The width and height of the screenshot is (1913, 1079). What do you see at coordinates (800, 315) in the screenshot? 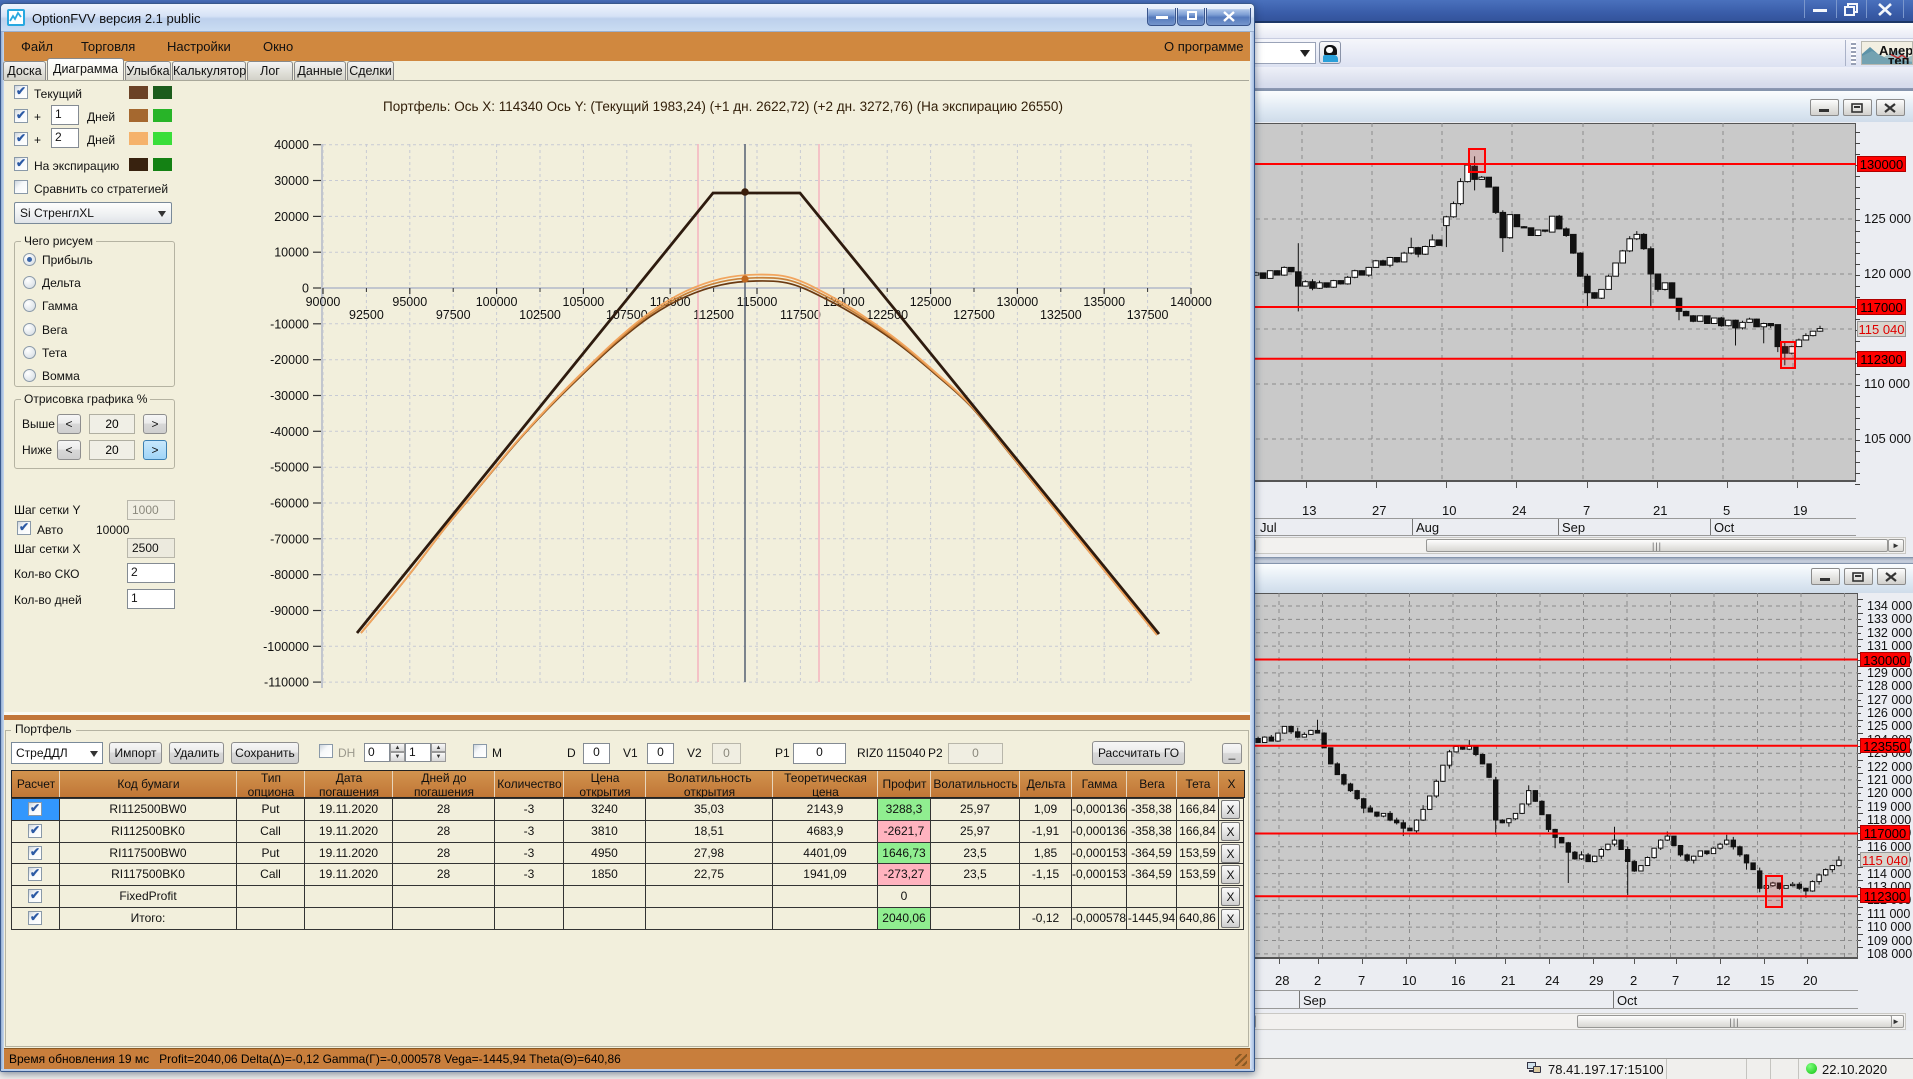
I see `svg-text: 117500` at bounding box center [800, 315].